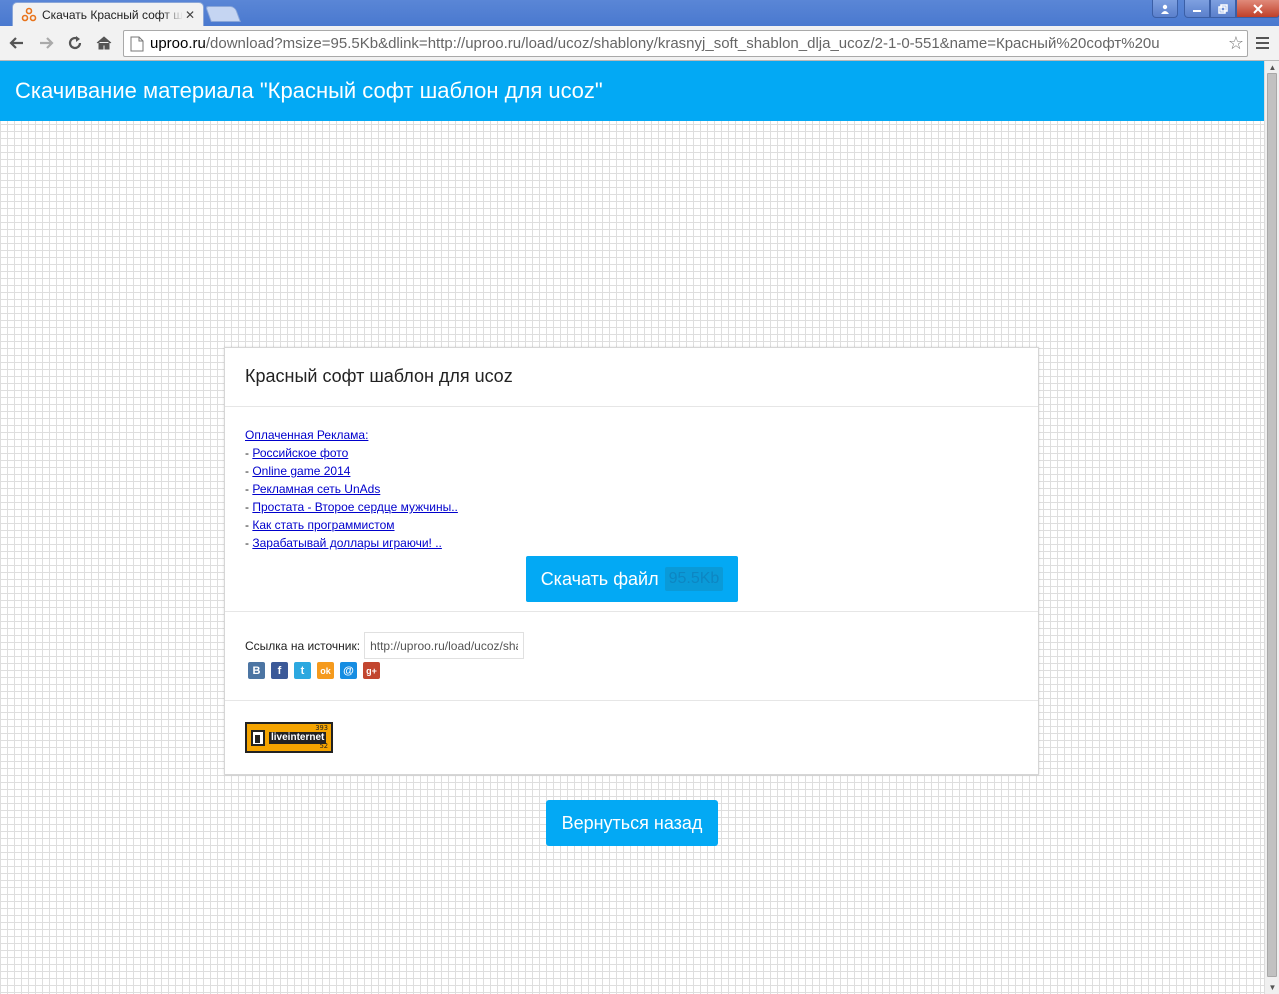 Image resolution: width=1279 pixels, height=994 pixels. I want to click on ad-item: - Зарабатывай доллары играючи! .., so click(343, 543).